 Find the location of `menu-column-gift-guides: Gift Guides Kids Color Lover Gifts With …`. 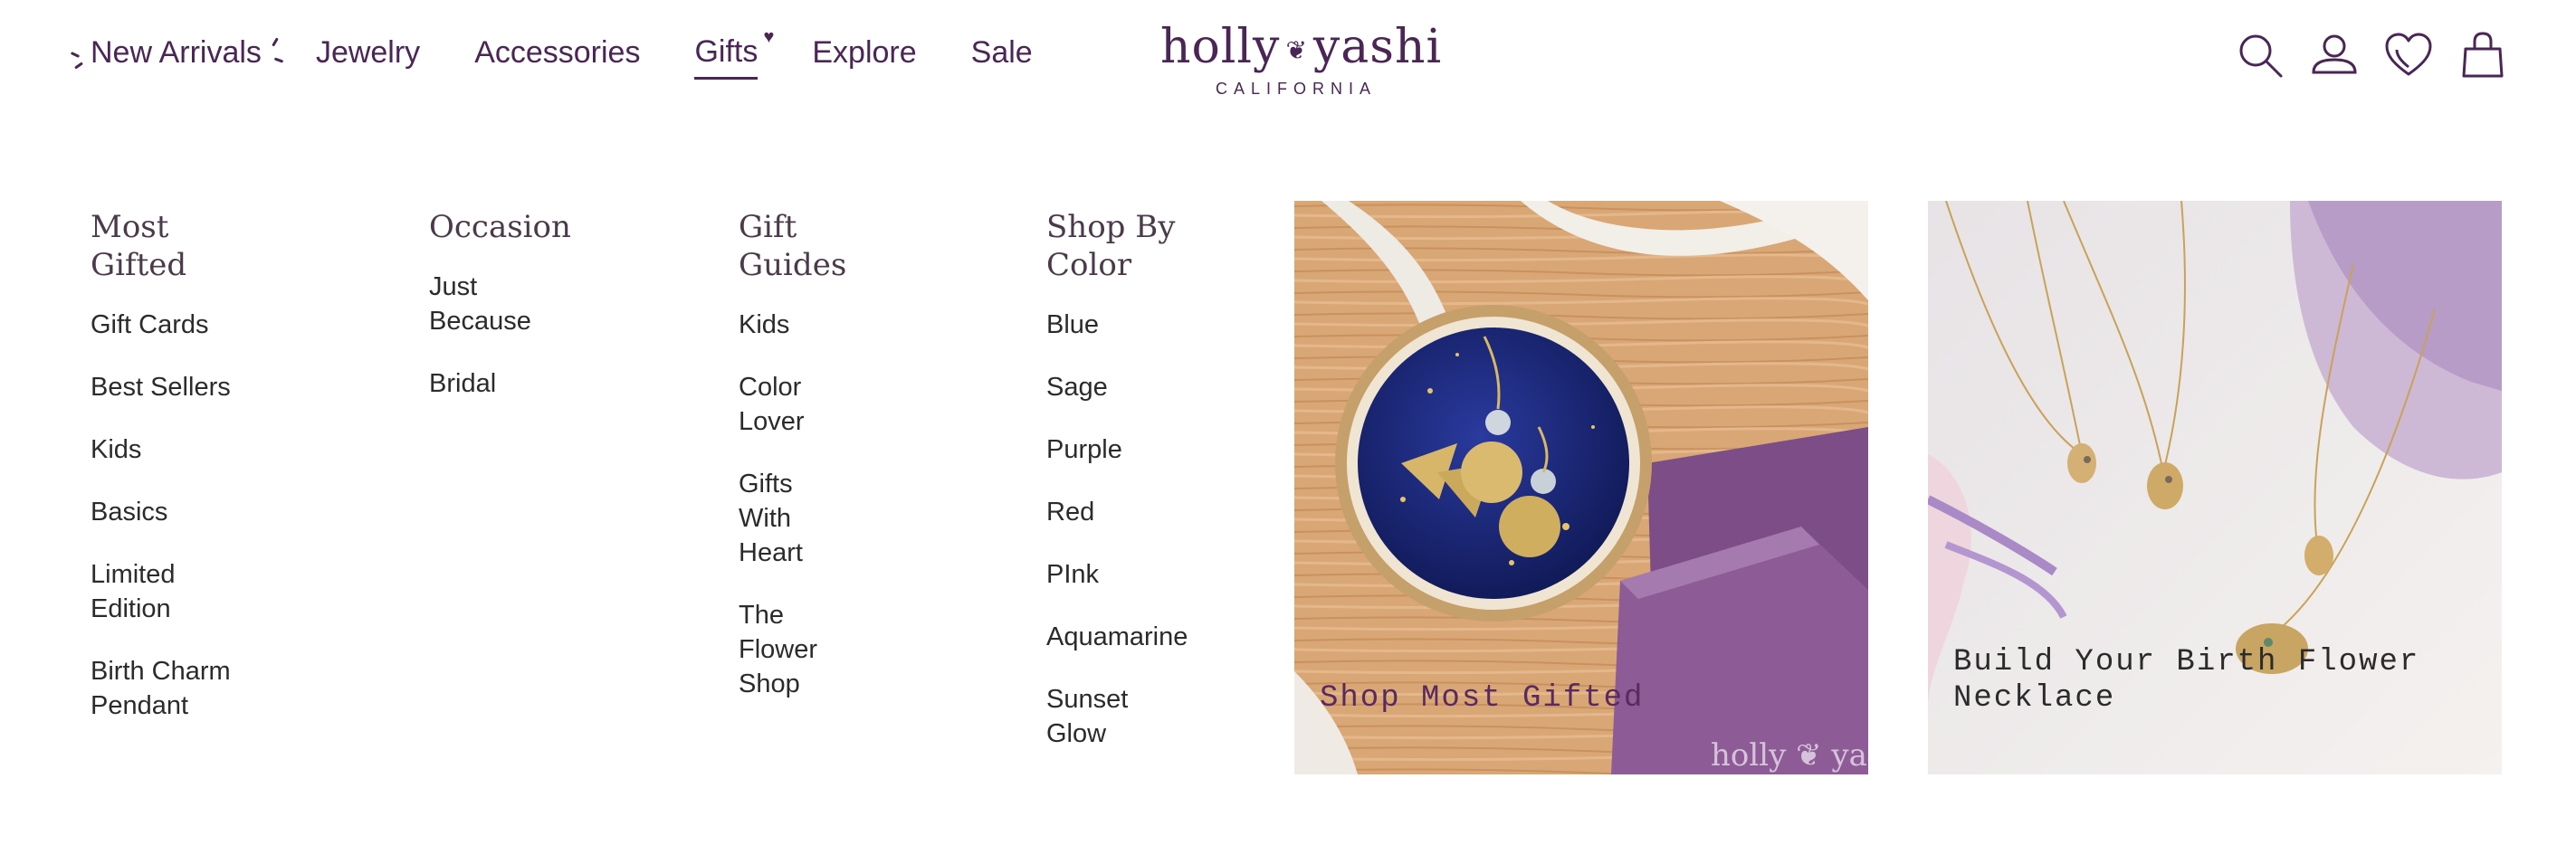

menu-column-gift-guides: Gift Guides Kids Color Lover Gifts With … is located at coordinates (807, 468).